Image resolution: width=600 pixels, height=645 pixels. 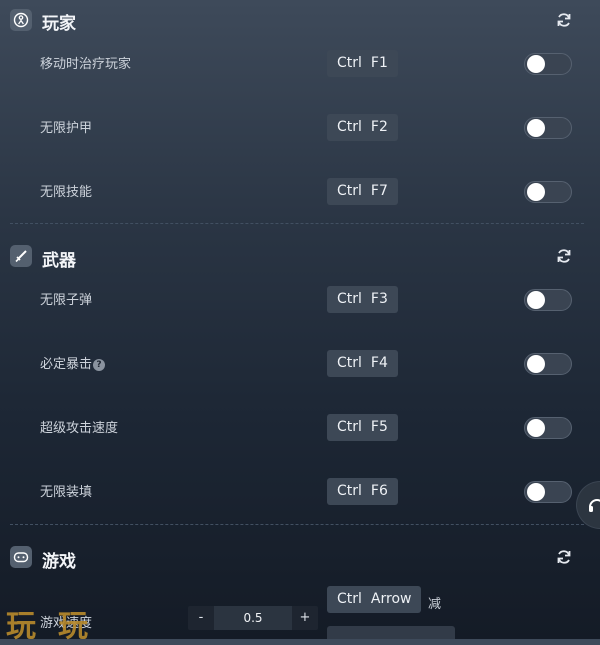 What do you see at coordinates (99, 365) in the screenshot?
I see `help-icon: ?` at bounding box center [99, 365].